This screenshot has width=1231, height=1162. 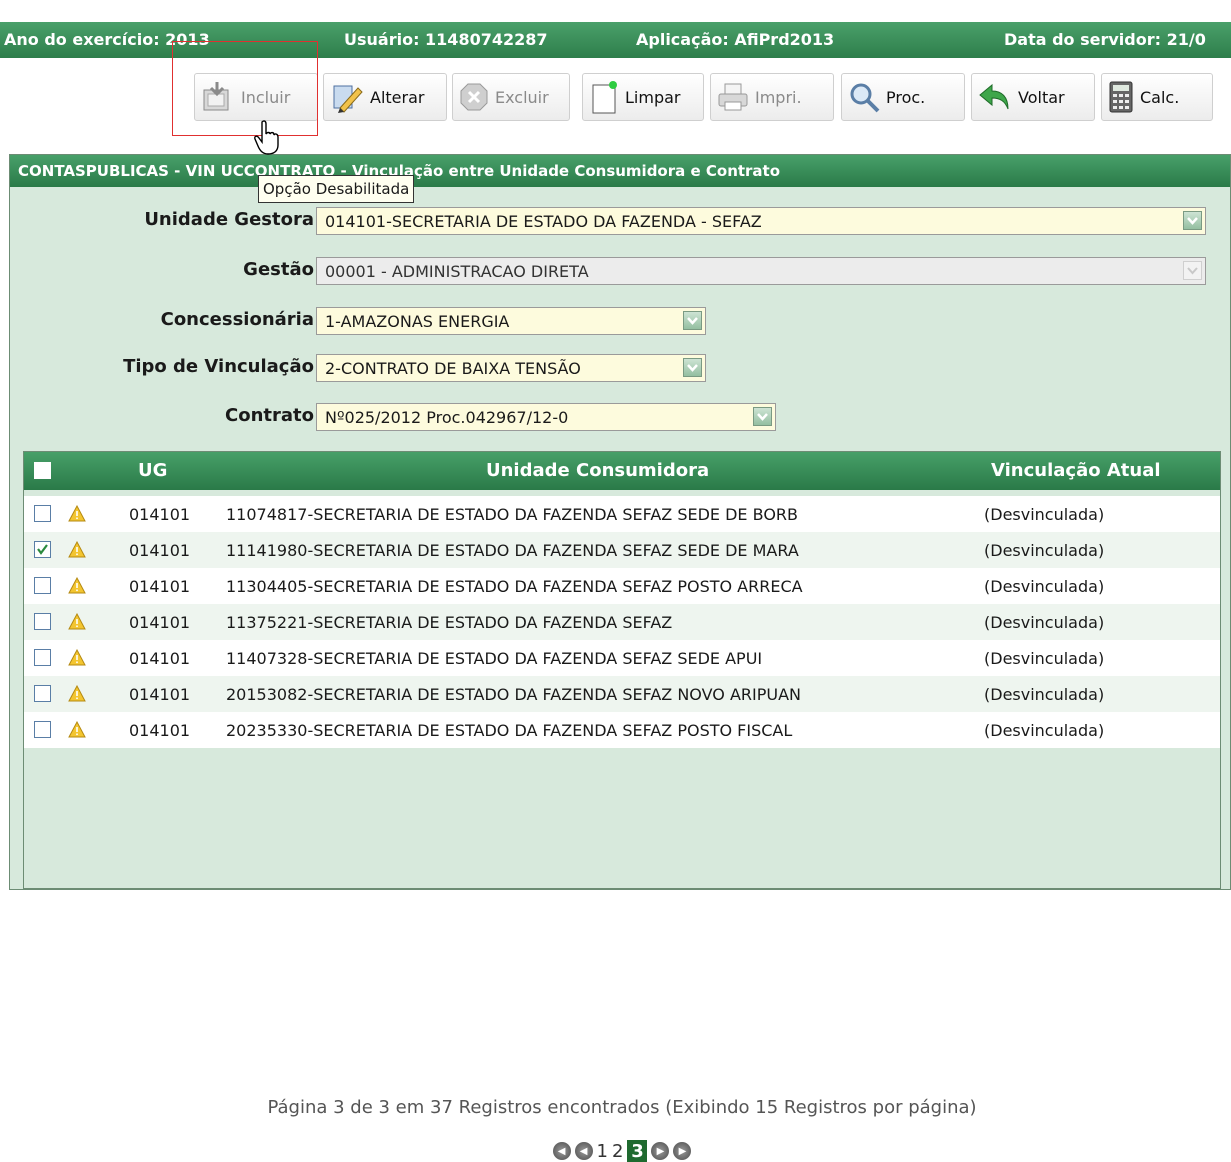 I want to click on hand-cursor-icon, so click(x=266, y=137).